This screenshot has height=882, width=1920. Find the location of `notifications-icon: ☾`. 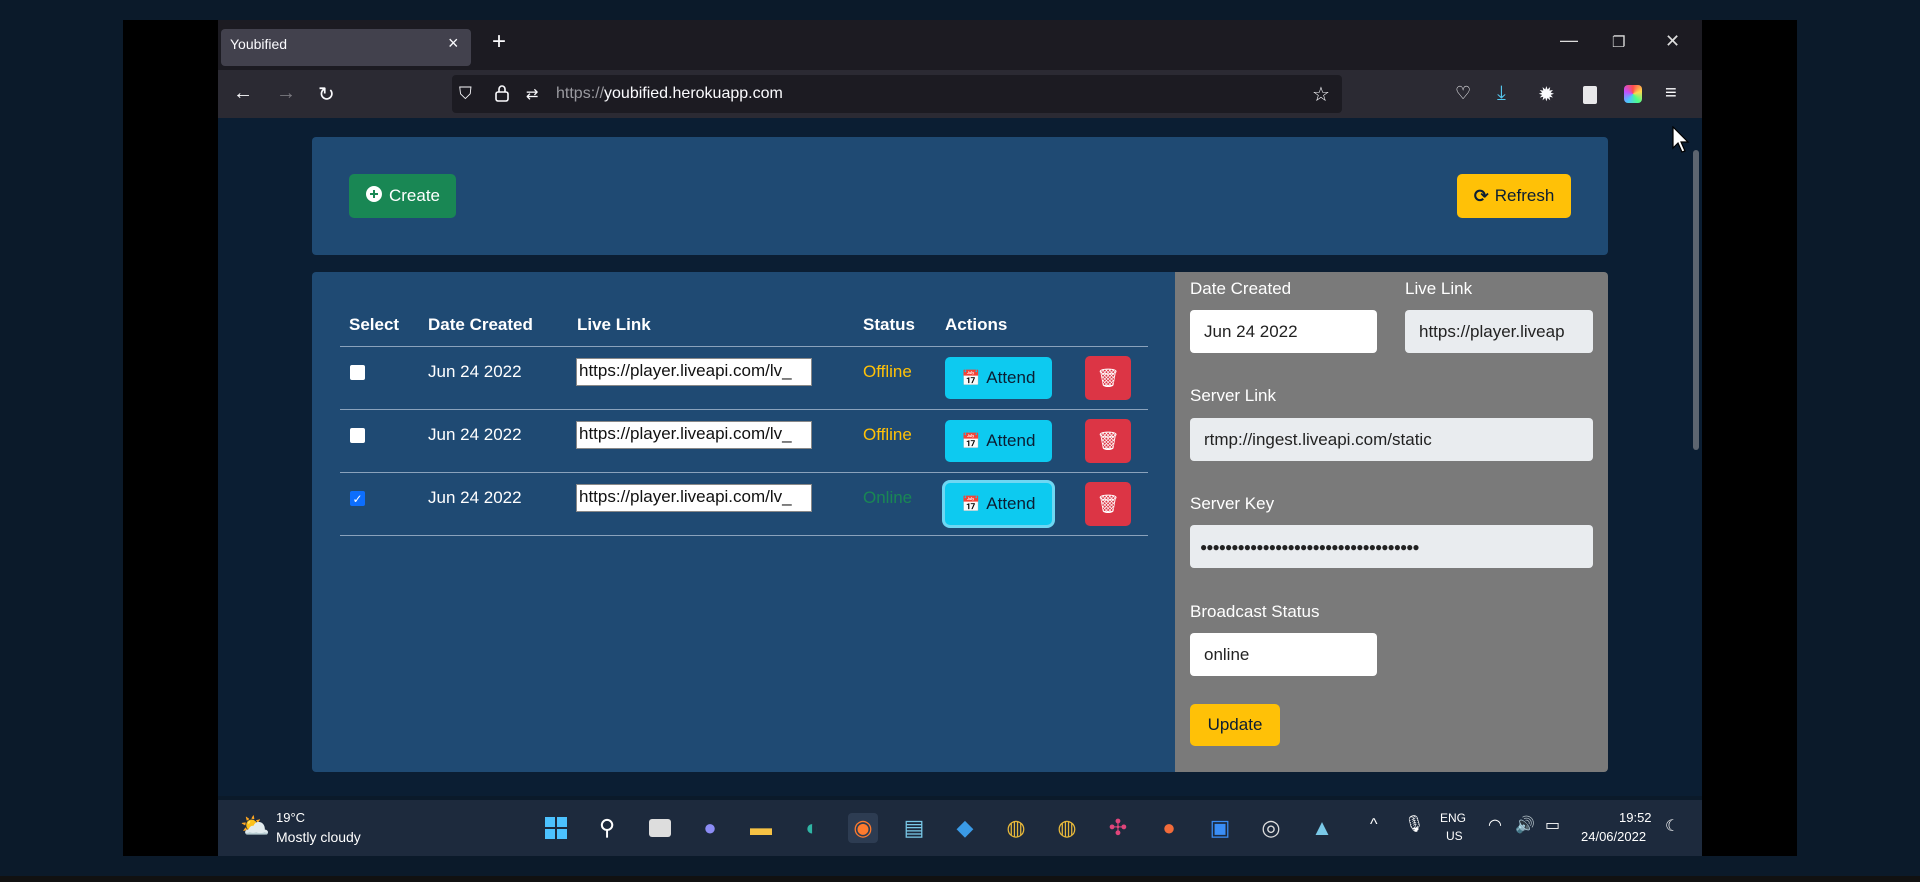

notifications-icon: ☾ is located at coordinates (1672, 826).